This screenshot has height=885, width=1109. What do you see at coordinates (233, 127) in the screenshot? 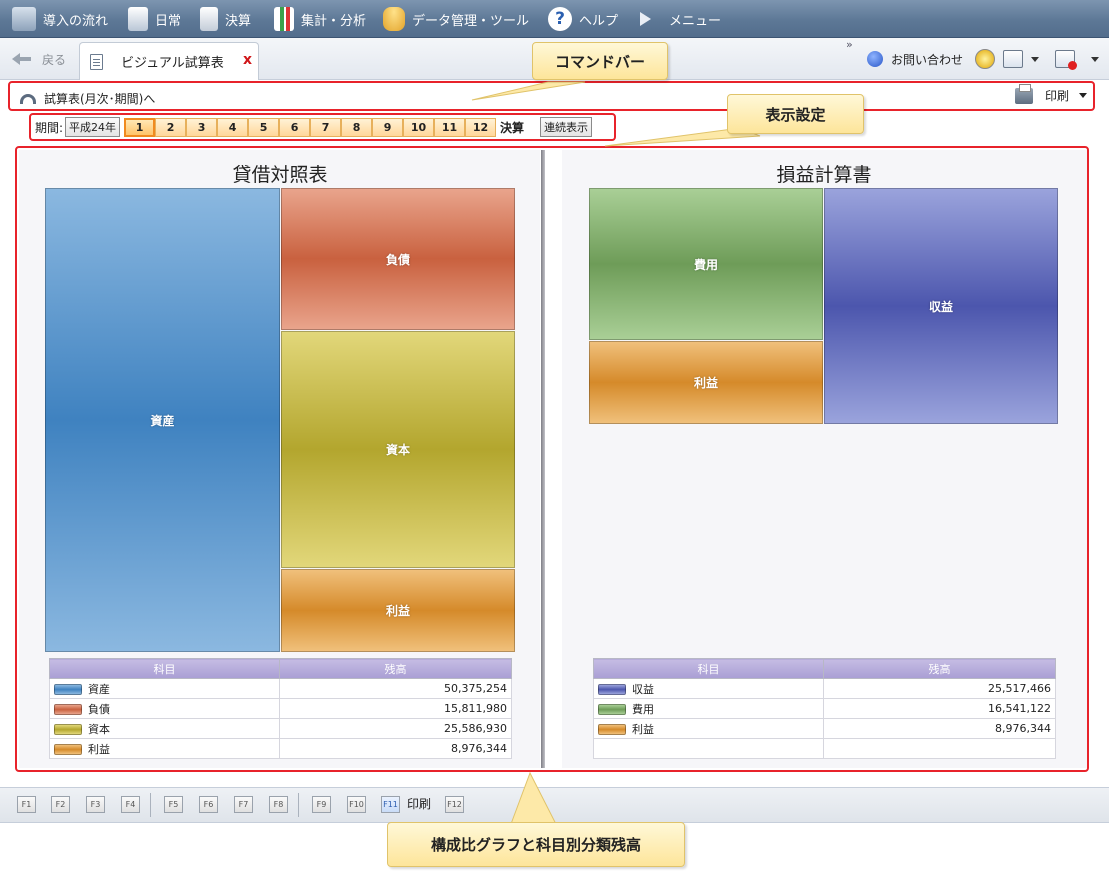
I see `month-4-button: 4` at bounding box center [233, 127].